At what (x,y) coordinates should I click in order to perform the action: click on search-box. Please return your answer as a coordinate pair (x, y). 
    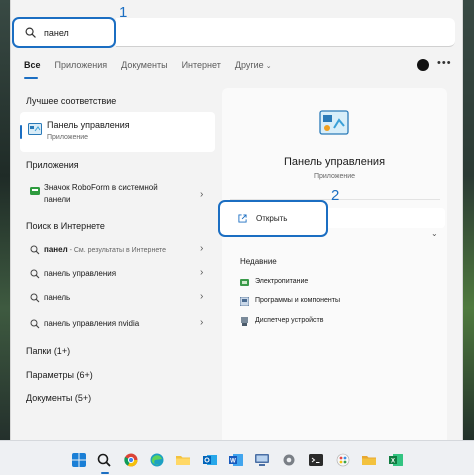
    Looking at the image, I should click on (64, 32).